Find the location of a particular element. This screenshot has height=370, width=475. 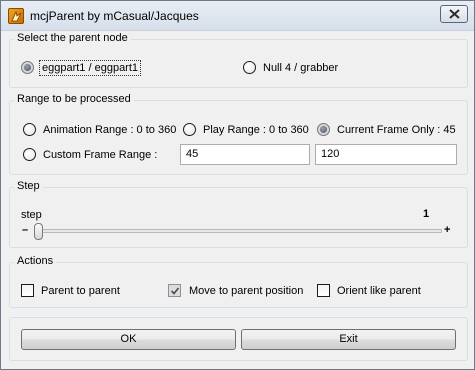

parent-node-legend: Select the parent node is located at coordinates (72, 38).